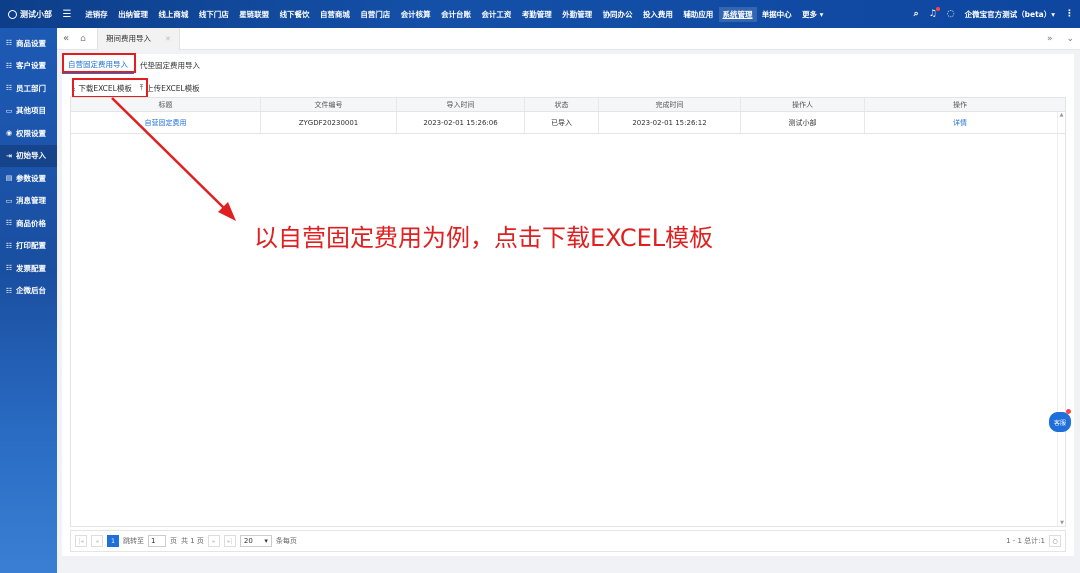 The height and width of the screenshot is (573, 1080). Describe the element at coordinates (1068, 411) in the screenshot. I see `notification-dot` at that location.